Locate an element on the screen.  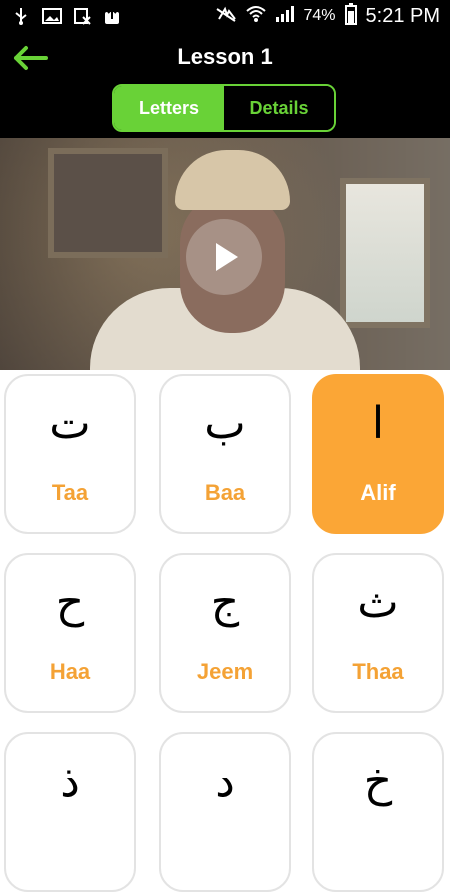
letter-name: Taa is located at coordinates (70, 492).